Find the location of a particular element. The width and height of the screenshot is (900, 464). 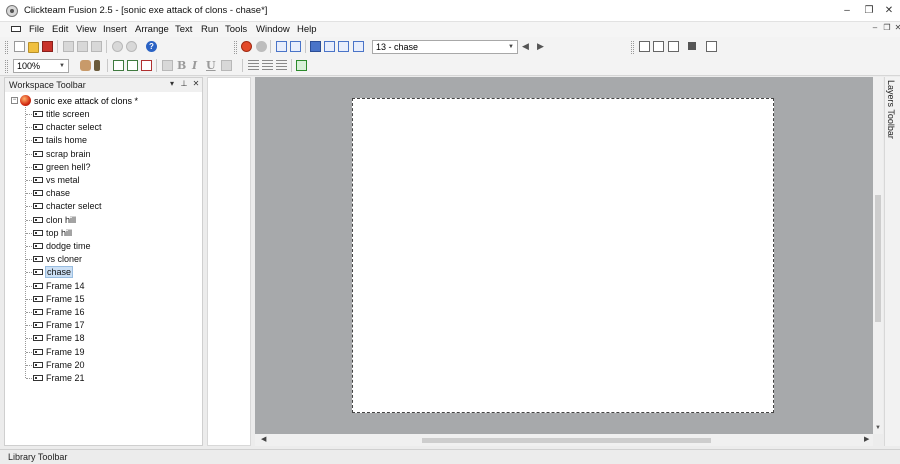

previous-frame-icon: ◀ is located at coordinates (525, 46).